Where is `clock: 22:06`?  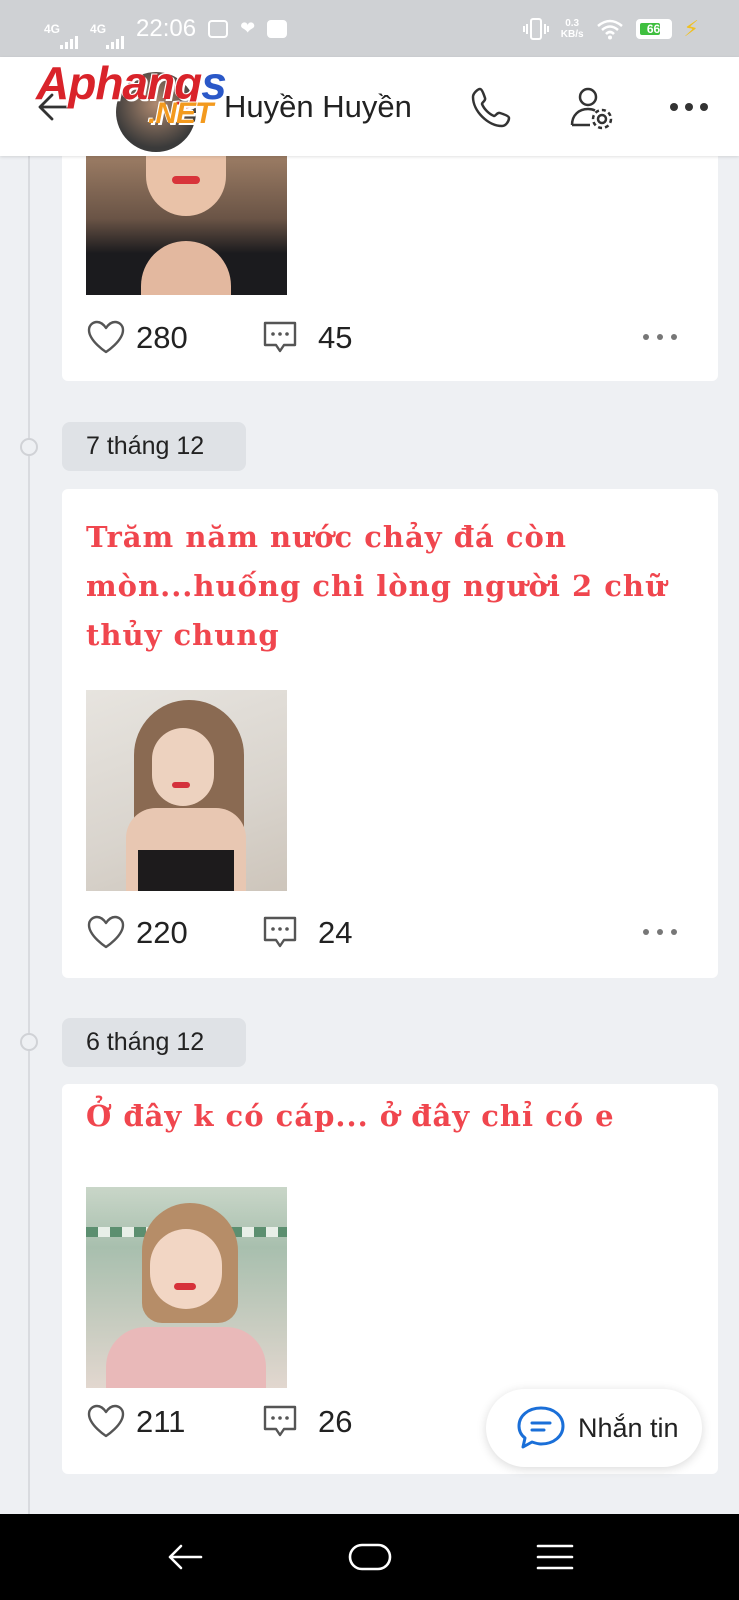 clock: 22:06 is located at coordinates (166, 28).